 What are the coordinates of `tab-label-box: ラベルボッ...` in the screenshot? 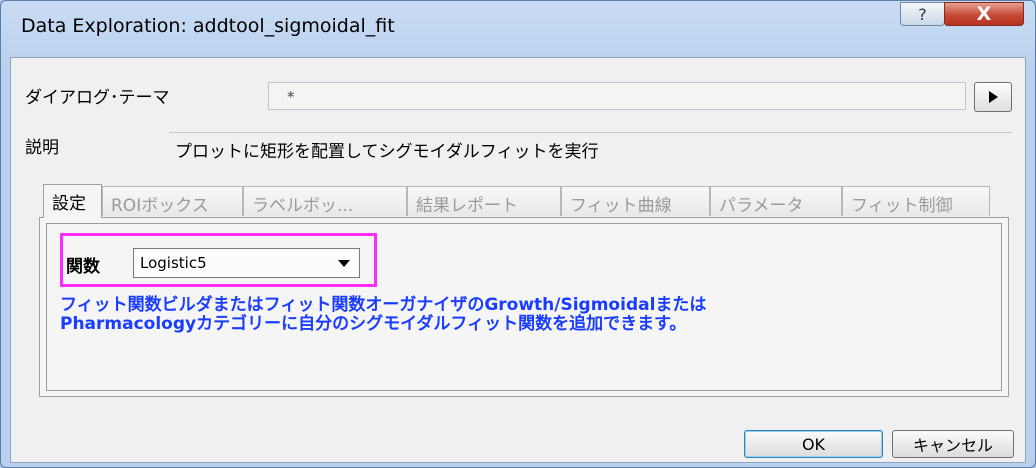 It's located at (325, 201).